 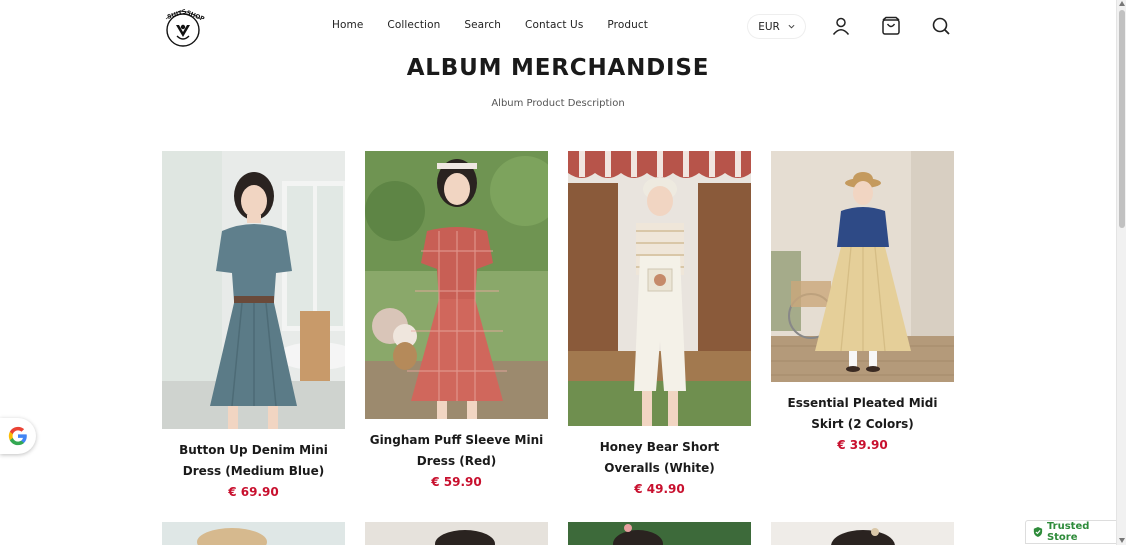 What do you see at coordinates (253, 461) in the screenshot?
I see `product-name: Button Up Denim Mini Dress (Medium Blue)` at bounding box center [253, 461].